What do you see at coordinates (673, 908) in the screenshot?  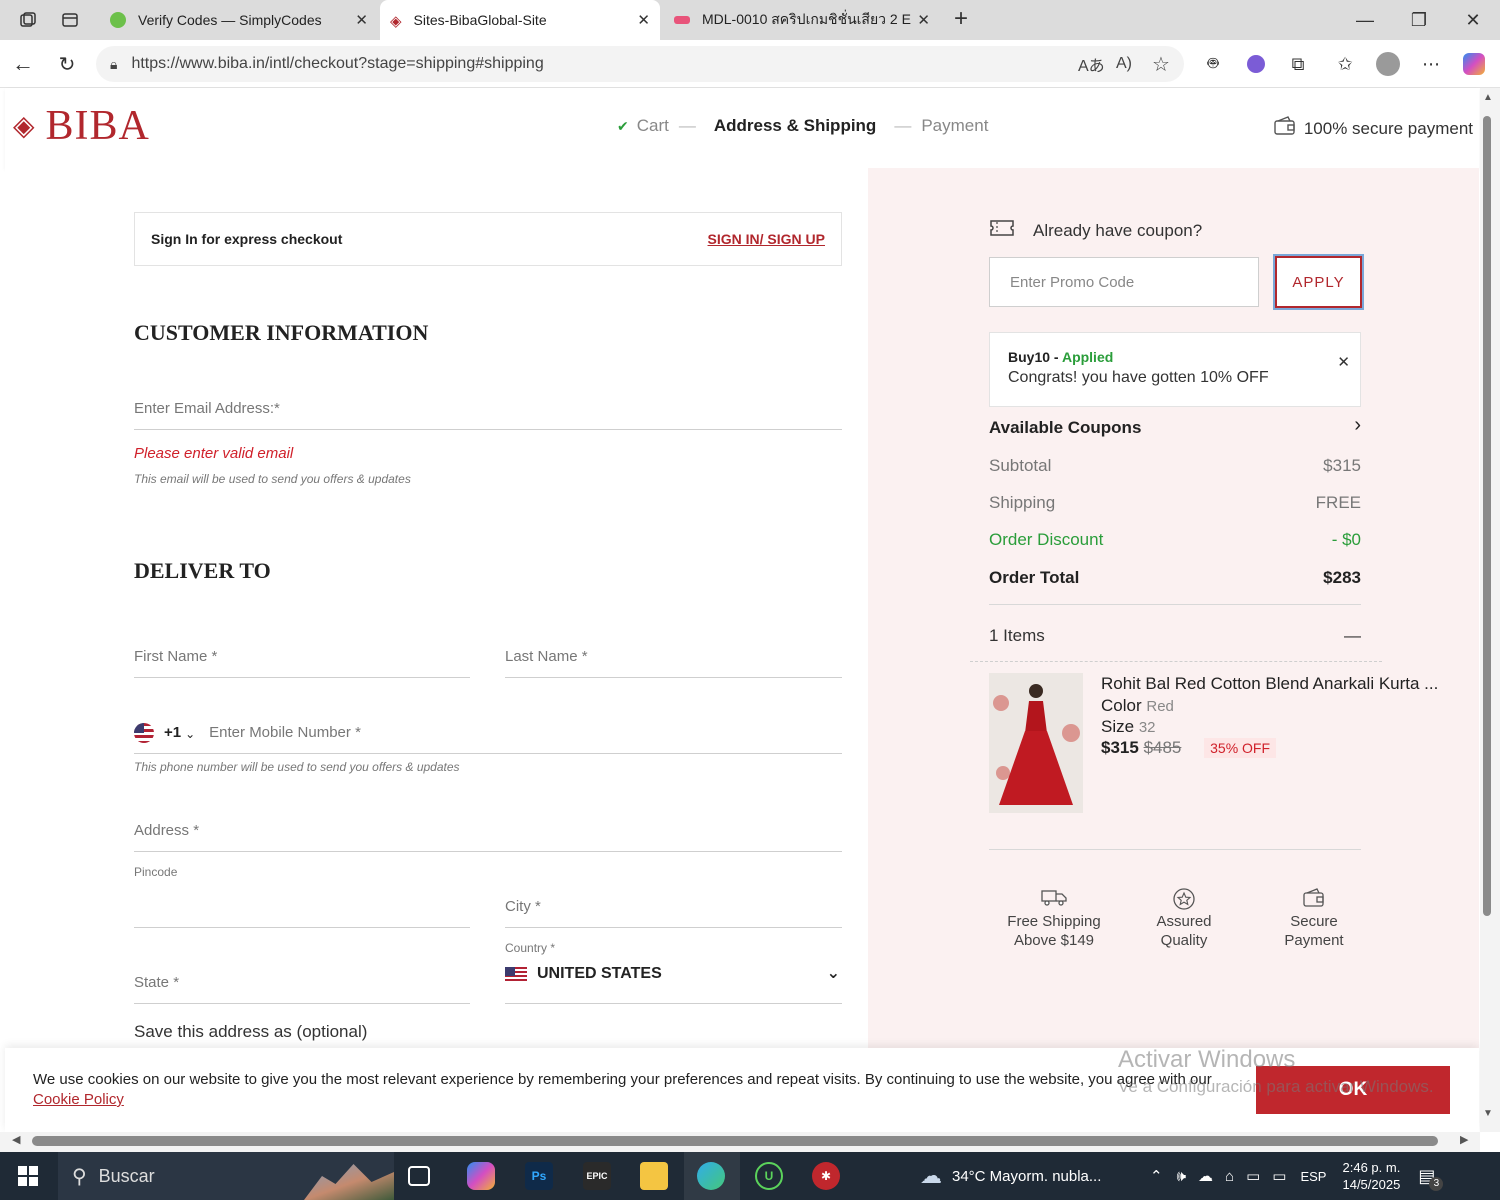 I see `city-field: City *` at bounding box center [673, 908].